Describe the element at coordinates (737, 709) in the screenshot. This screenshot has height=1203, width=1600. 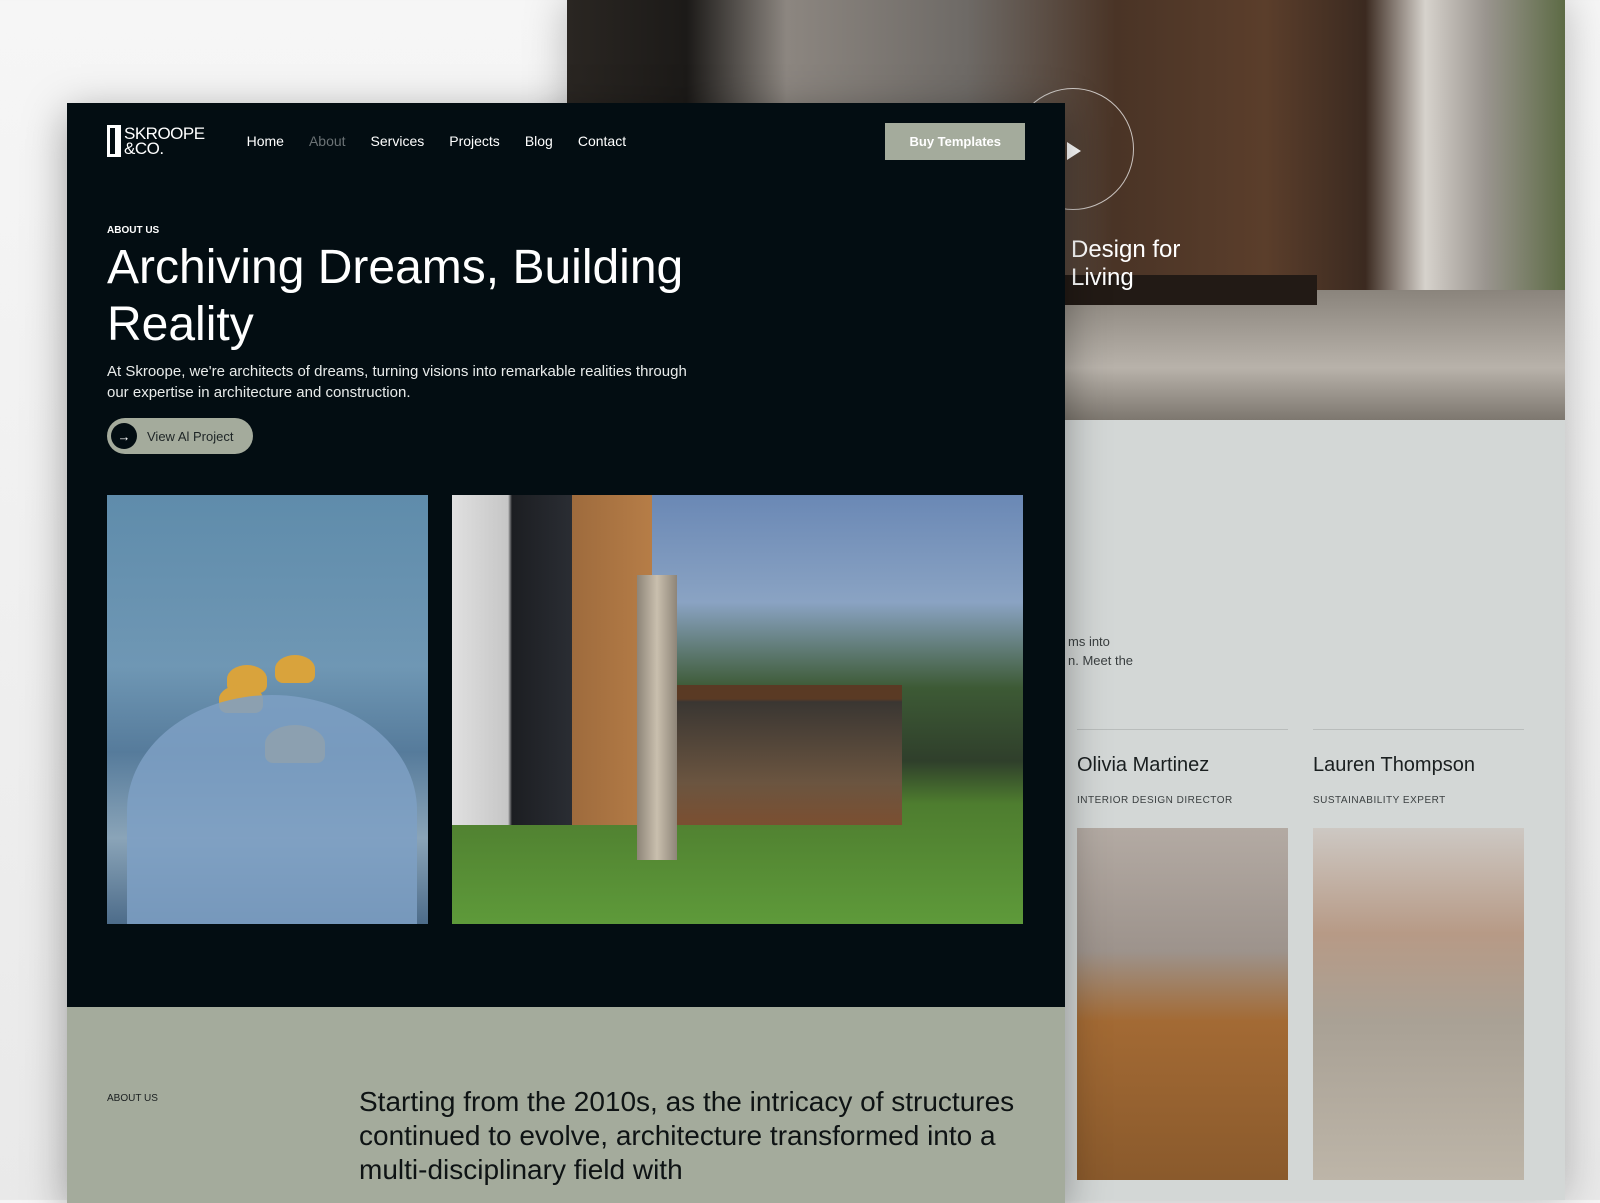
I see `house-image` at that location.